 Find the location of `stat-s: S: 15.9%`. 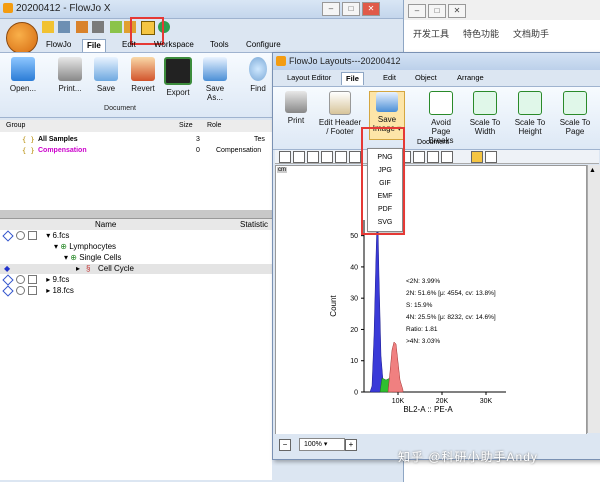

stat-s: S: 15.9% is located at coordinates (419, 305).